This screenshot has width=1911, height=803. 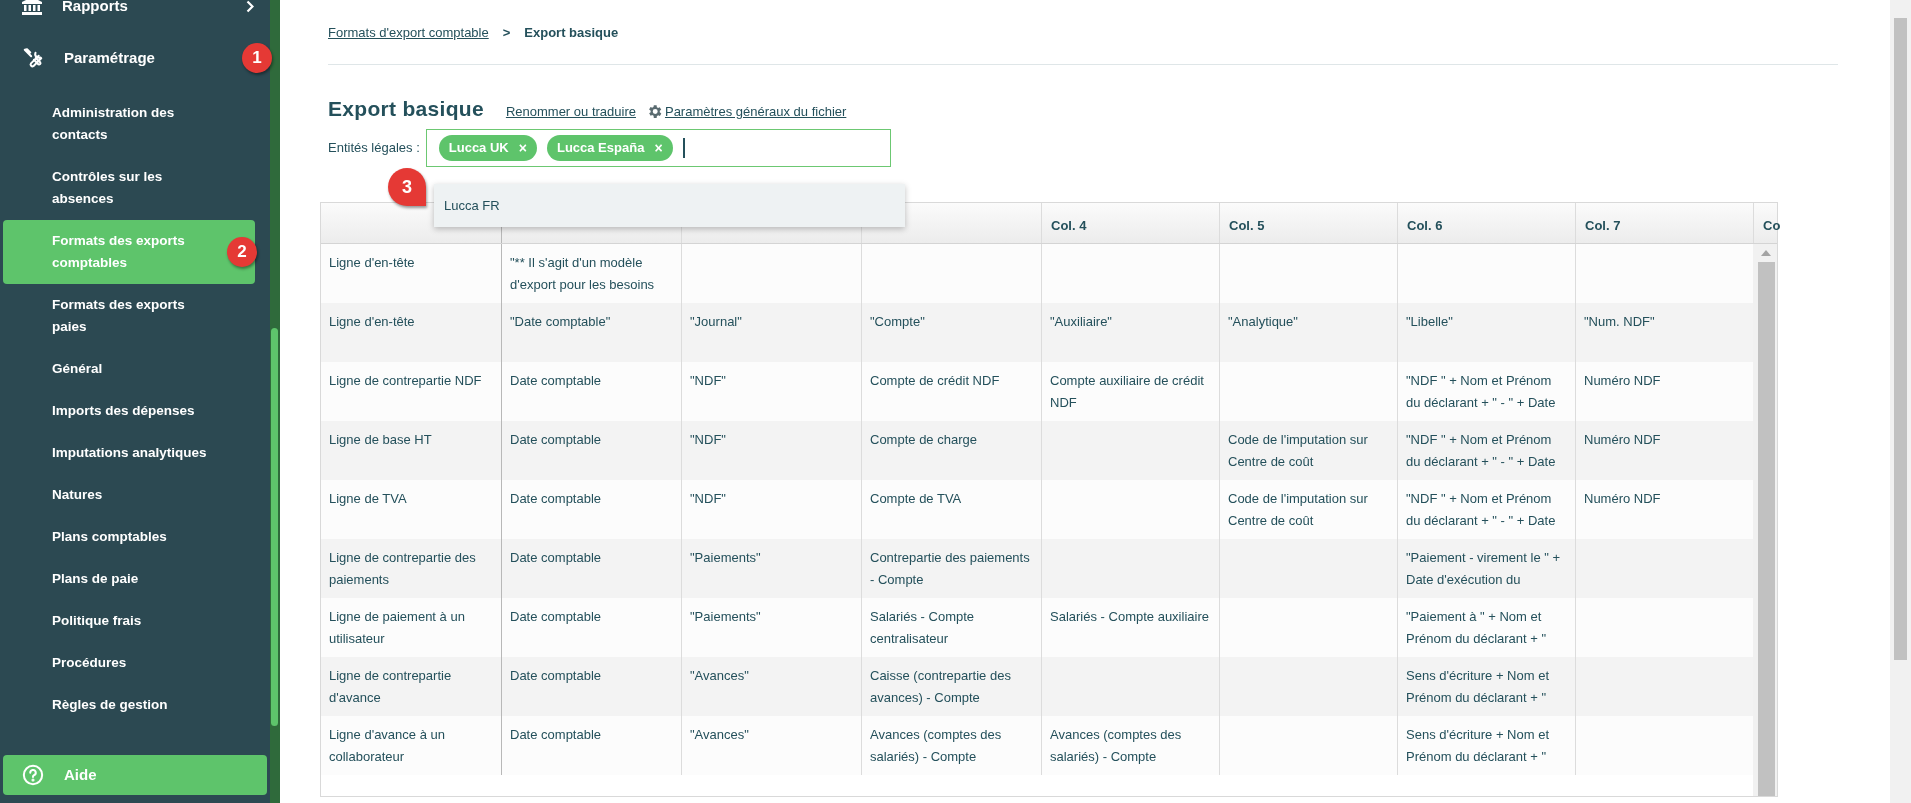 What do you see at coordinates (951, 391) in the screenshot?
I see `table-cell: Compte de crédit NDF` at bounding box center [951, 391].